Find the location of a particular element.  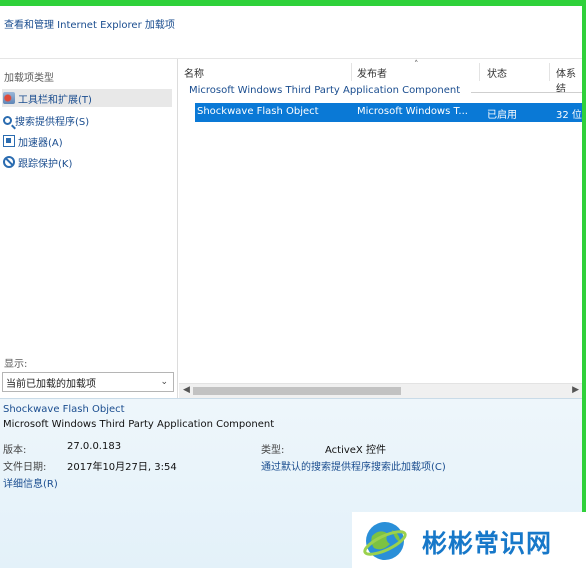

window-top-border is located at coordinates (293, 3).